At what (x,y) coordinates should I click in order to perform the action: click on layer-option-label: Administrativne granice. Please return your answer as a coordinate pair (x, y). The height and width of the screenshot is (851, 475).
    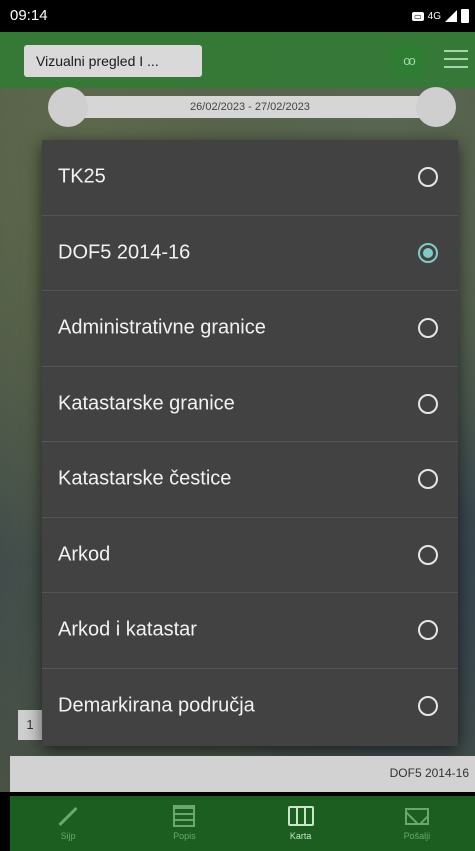
    Looking at the image, I should click on (162, 327).